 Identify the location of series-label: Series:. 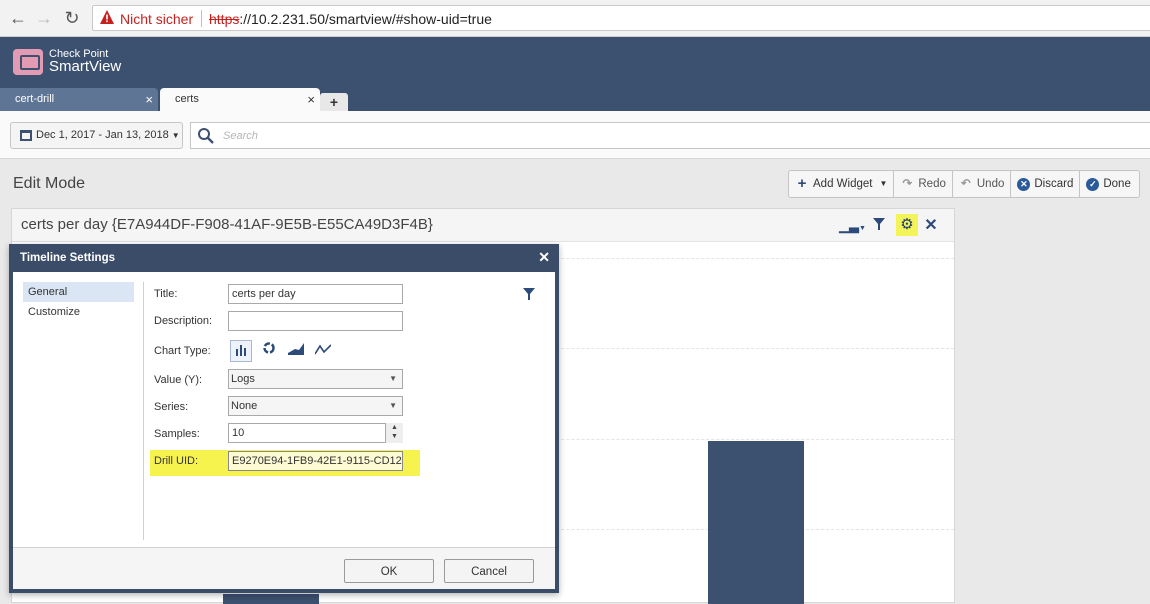
(171, 407).